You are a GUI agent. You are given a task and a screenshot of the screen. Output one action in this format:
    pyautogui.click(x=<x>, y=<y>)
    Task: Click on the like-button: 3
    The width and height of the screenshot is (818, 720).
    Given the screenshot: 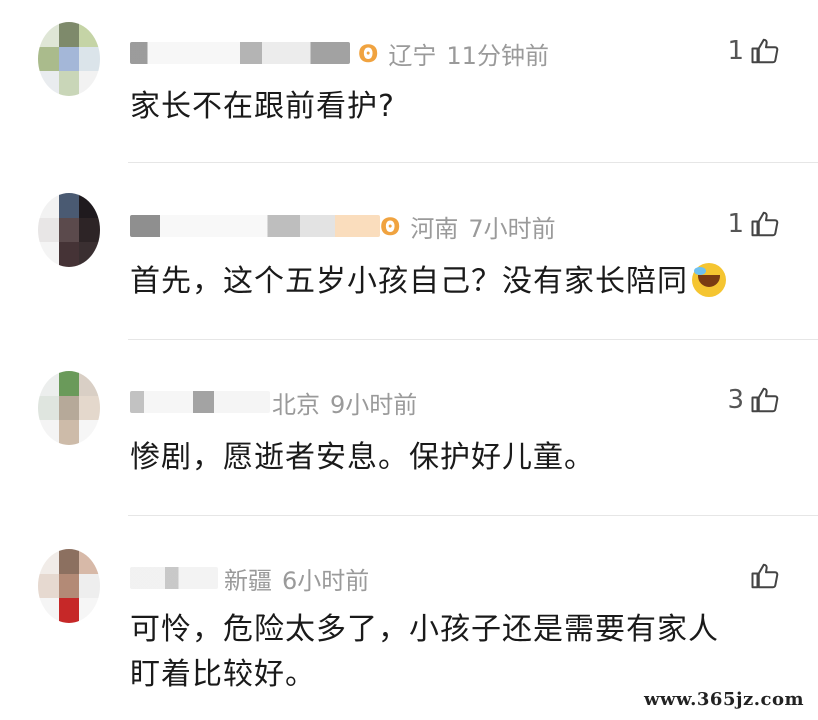 What is the action you would take?
    pyautogui.click(x=753, y=400)
    